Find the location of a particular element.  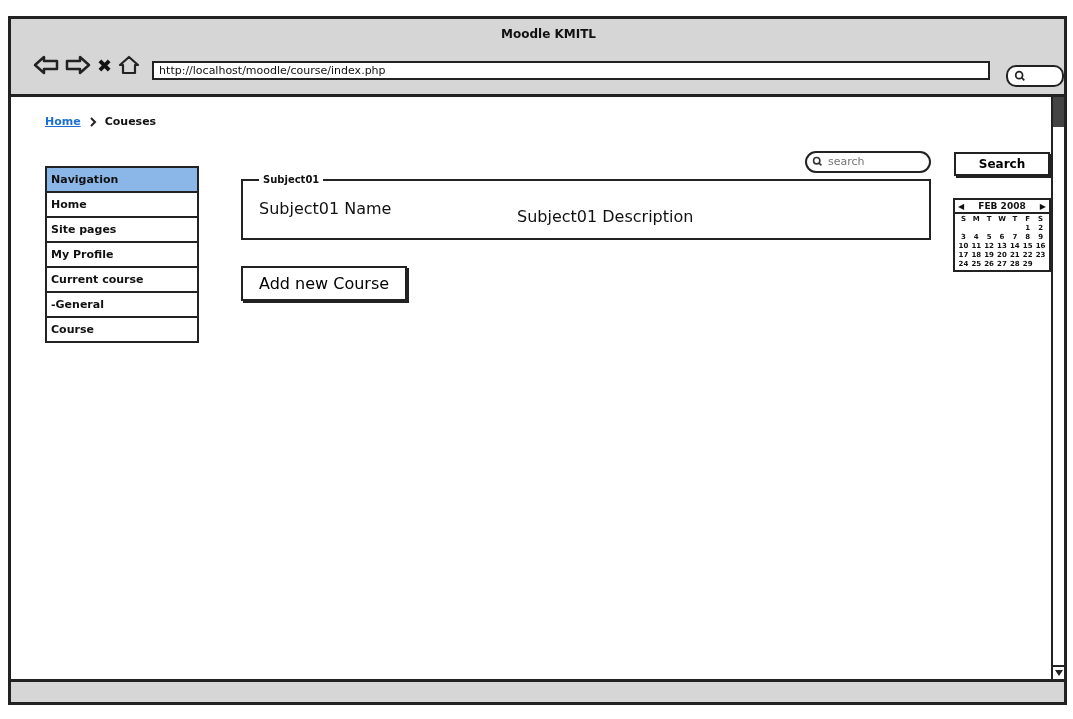

navigation-item: Course is located at coordinates (122, 329).